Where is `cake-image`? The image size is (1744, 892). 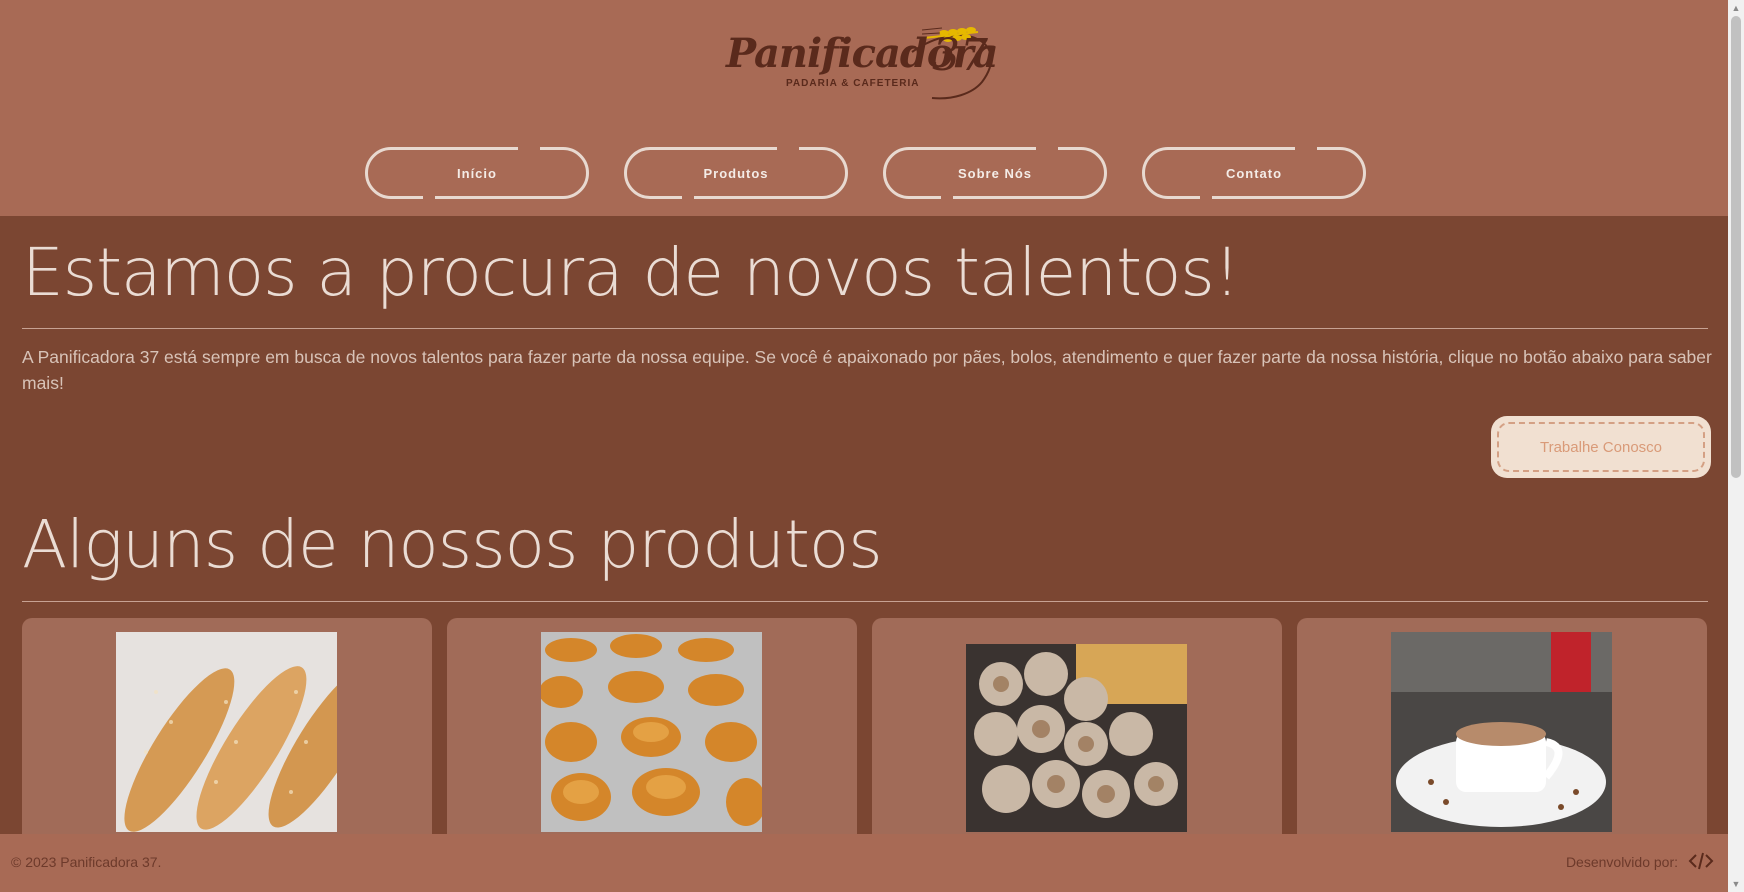 cake-image is located at coordinates (651, 732).